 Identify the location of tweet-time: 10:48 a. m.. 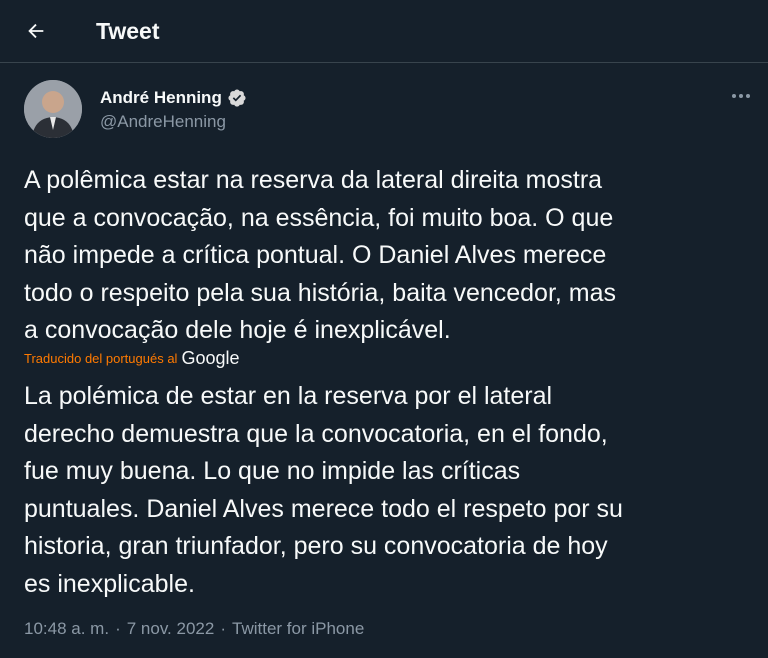
(66, 629).